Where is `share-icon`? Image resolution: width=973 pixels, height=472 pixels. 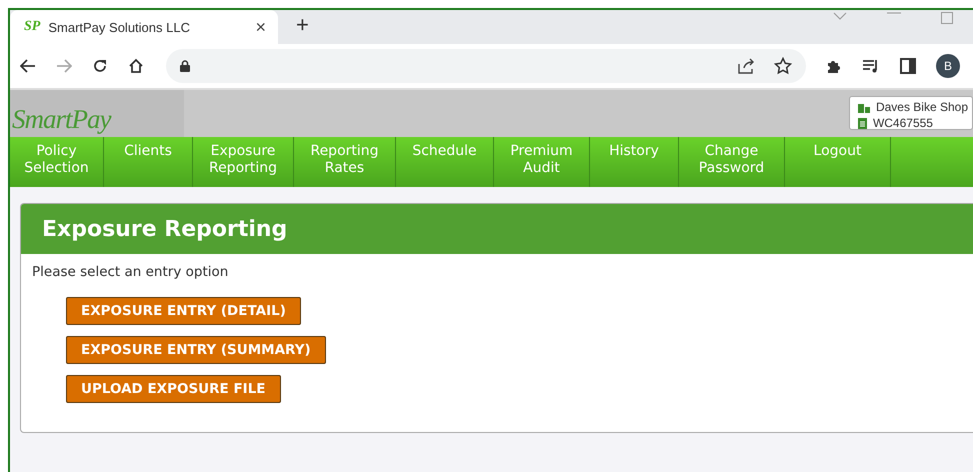 share-icon is located at coordinates (747, 66).